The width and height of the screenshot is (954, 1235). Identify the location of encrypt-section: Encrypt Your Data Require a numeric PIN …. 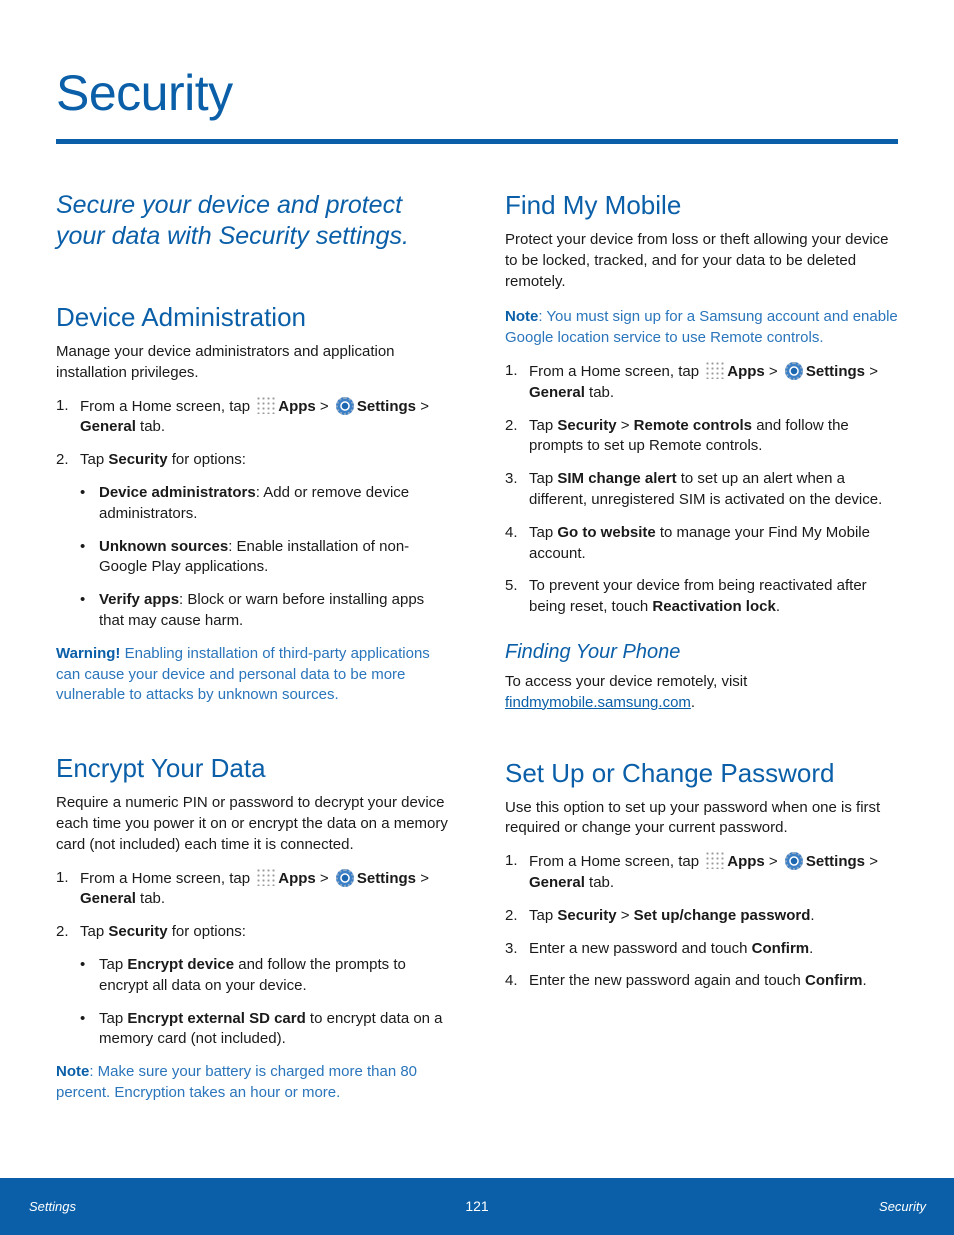
(253, 928).